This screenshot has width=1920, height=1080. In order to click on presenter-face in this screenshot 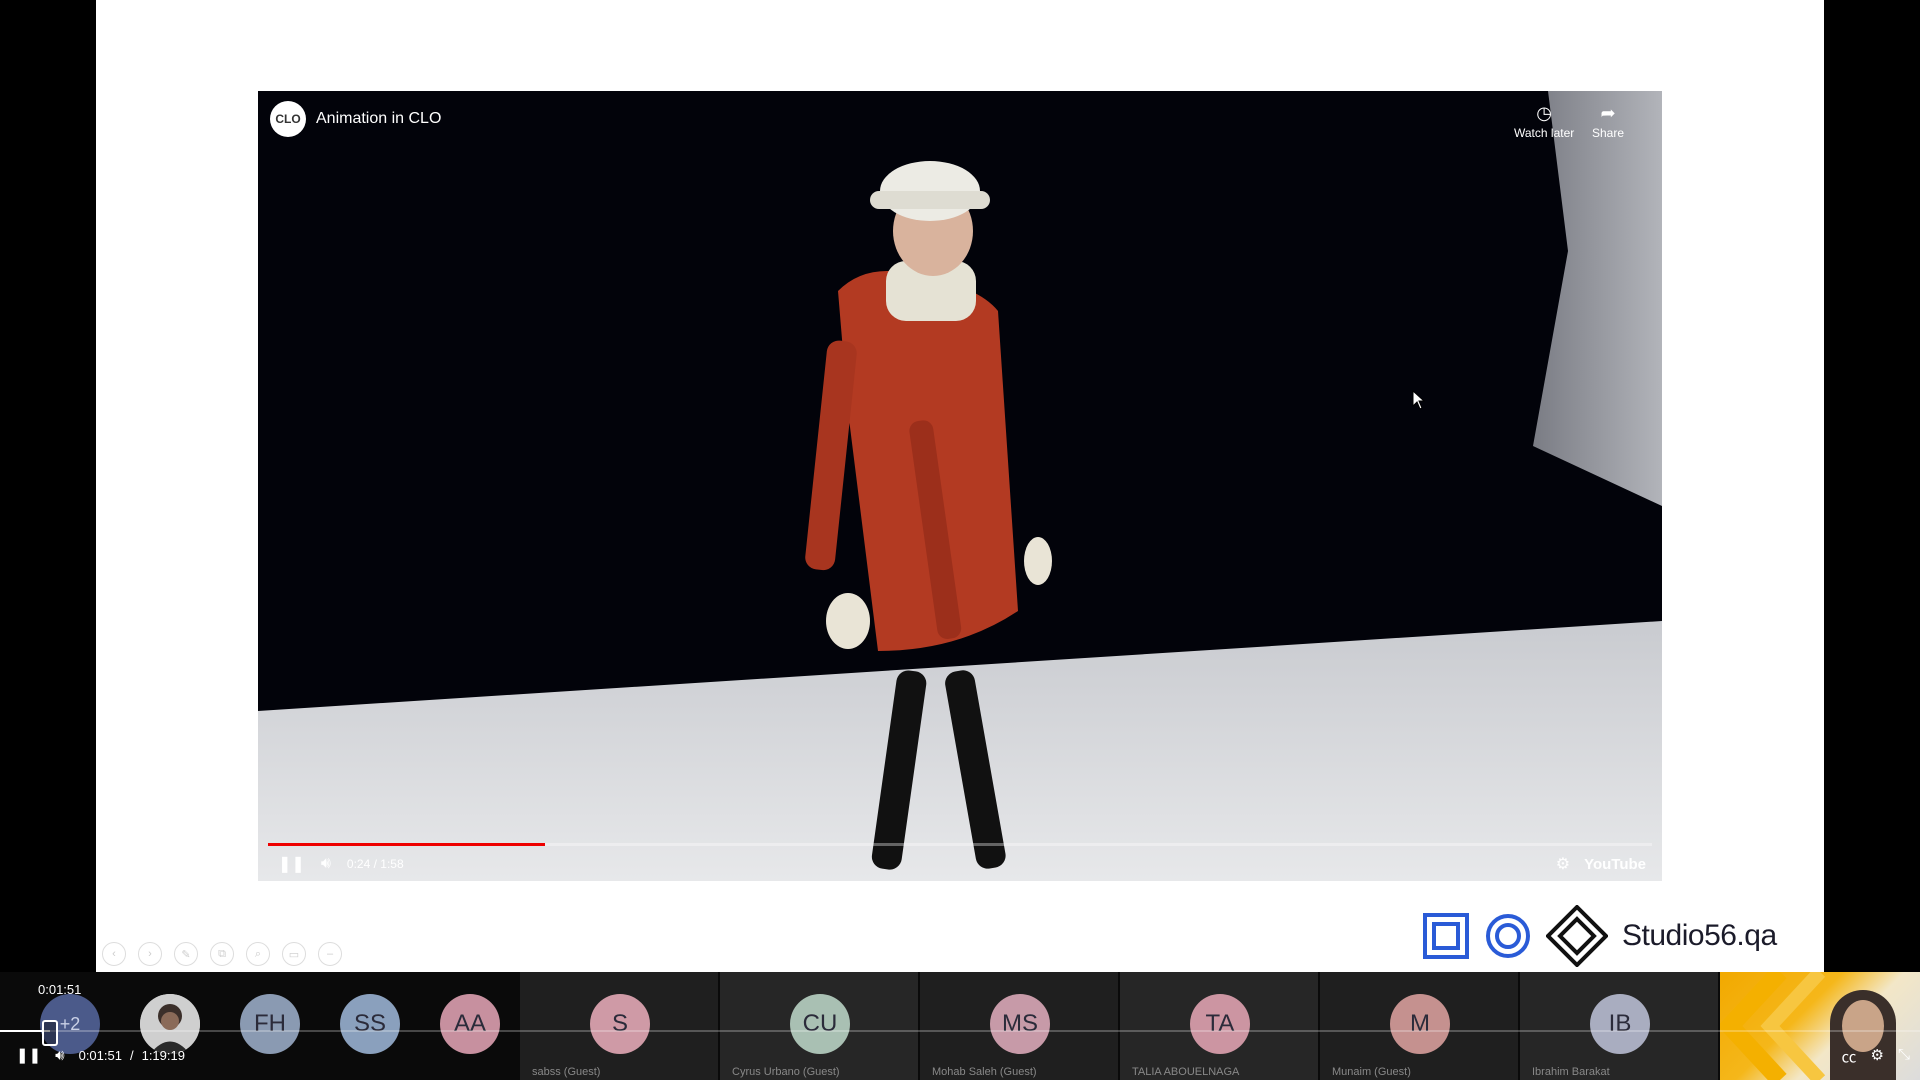, I will do `click(1863, 1026)`.